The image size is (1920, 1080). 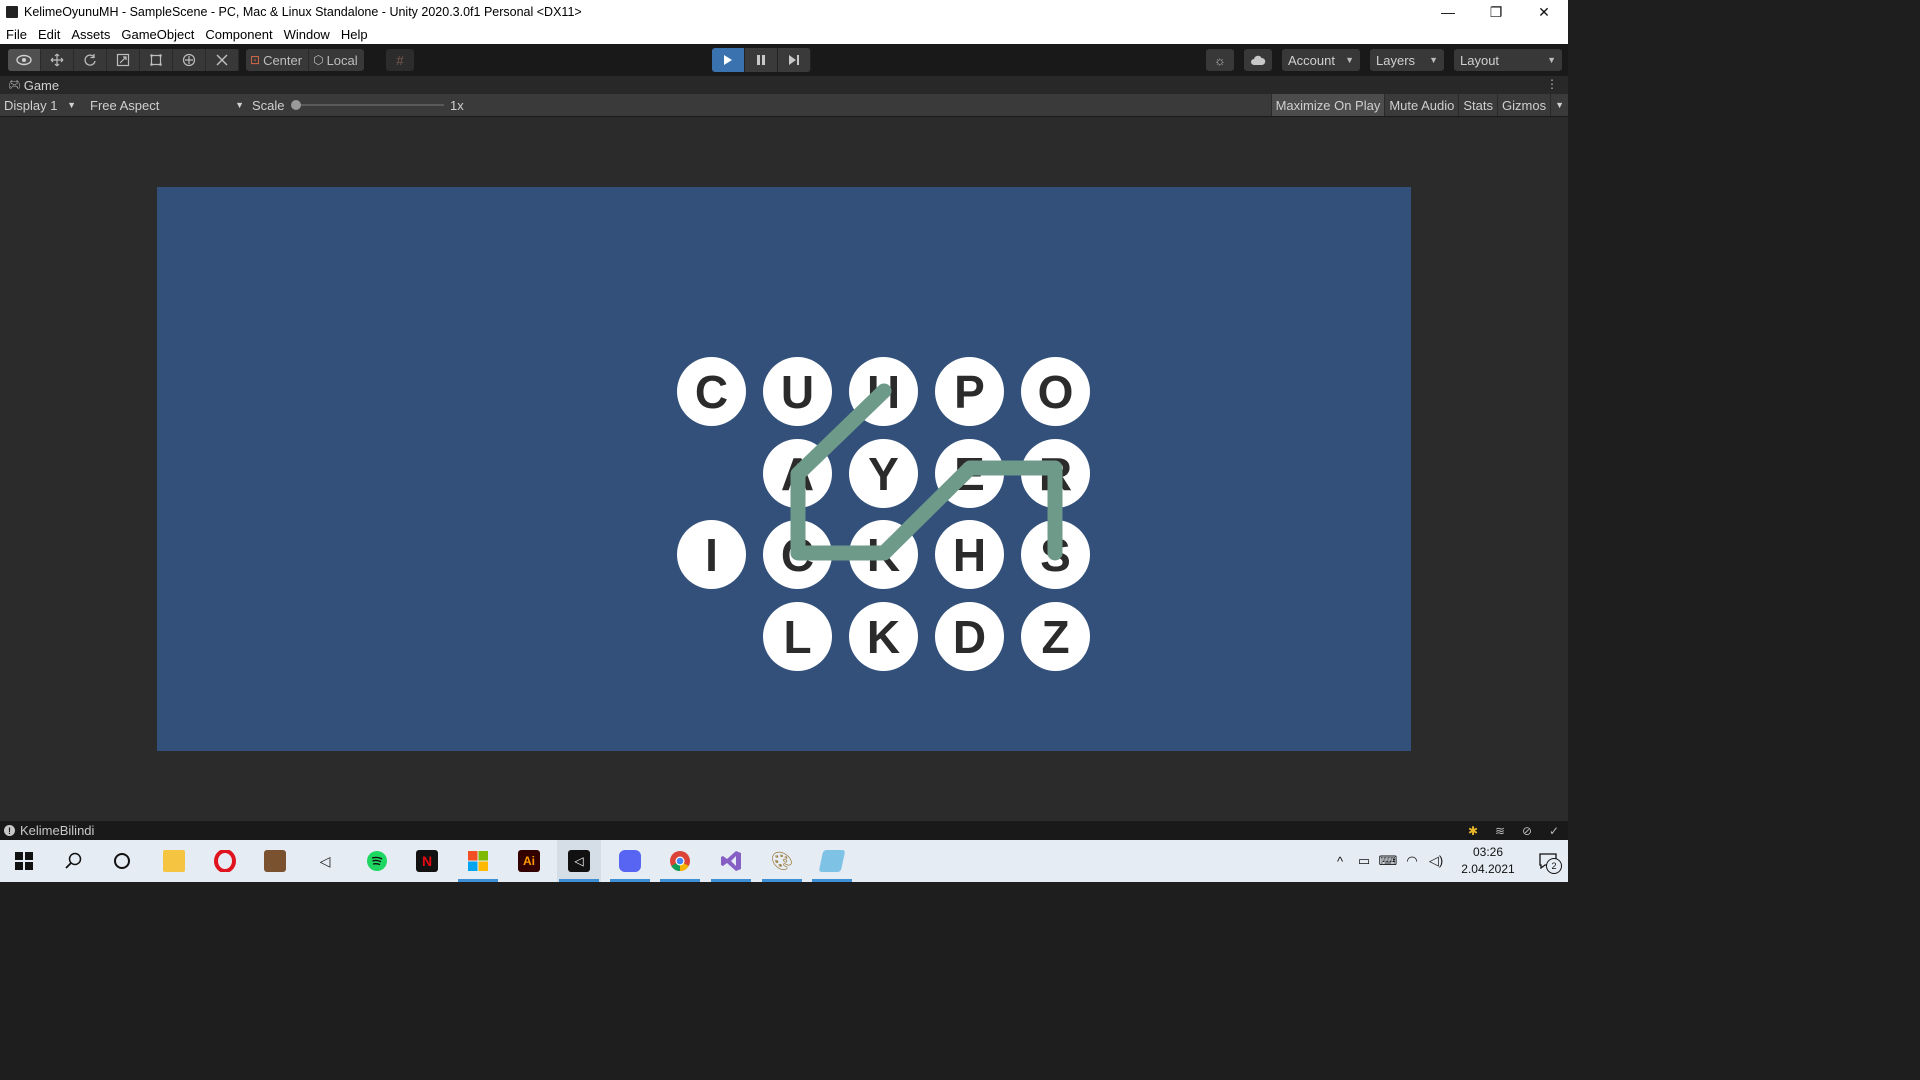 What do you see at coordinates (12, 12) in the screenshot?
I see `unity-app-icon` at bounding box center [12, 12].